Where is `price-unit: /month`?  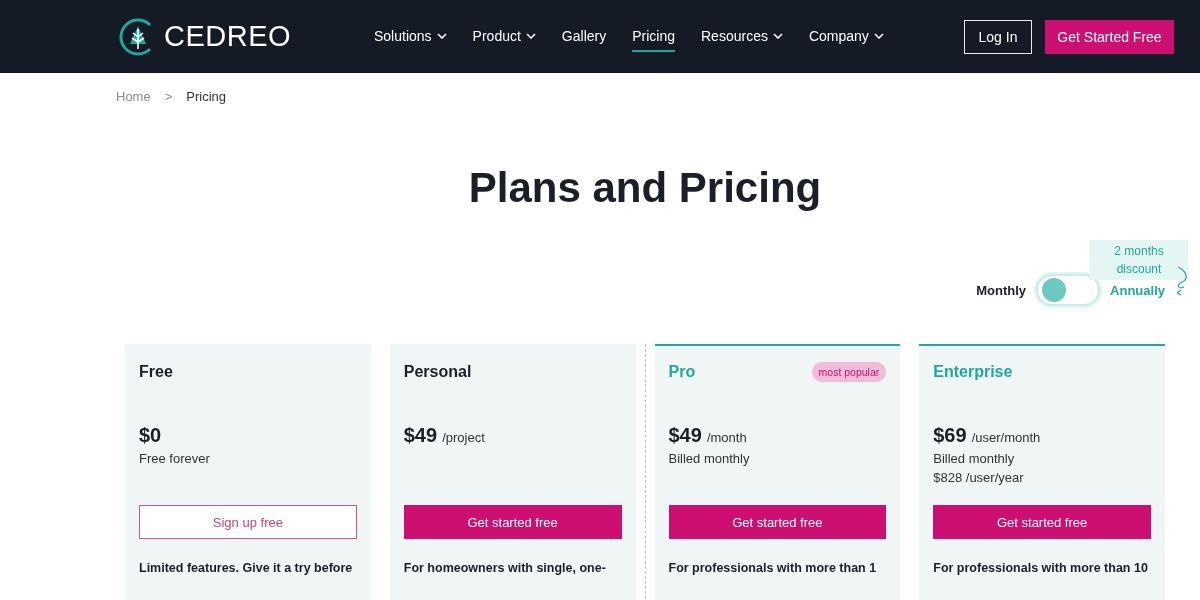 price-unit: /month is located at coordinates (726, 437).